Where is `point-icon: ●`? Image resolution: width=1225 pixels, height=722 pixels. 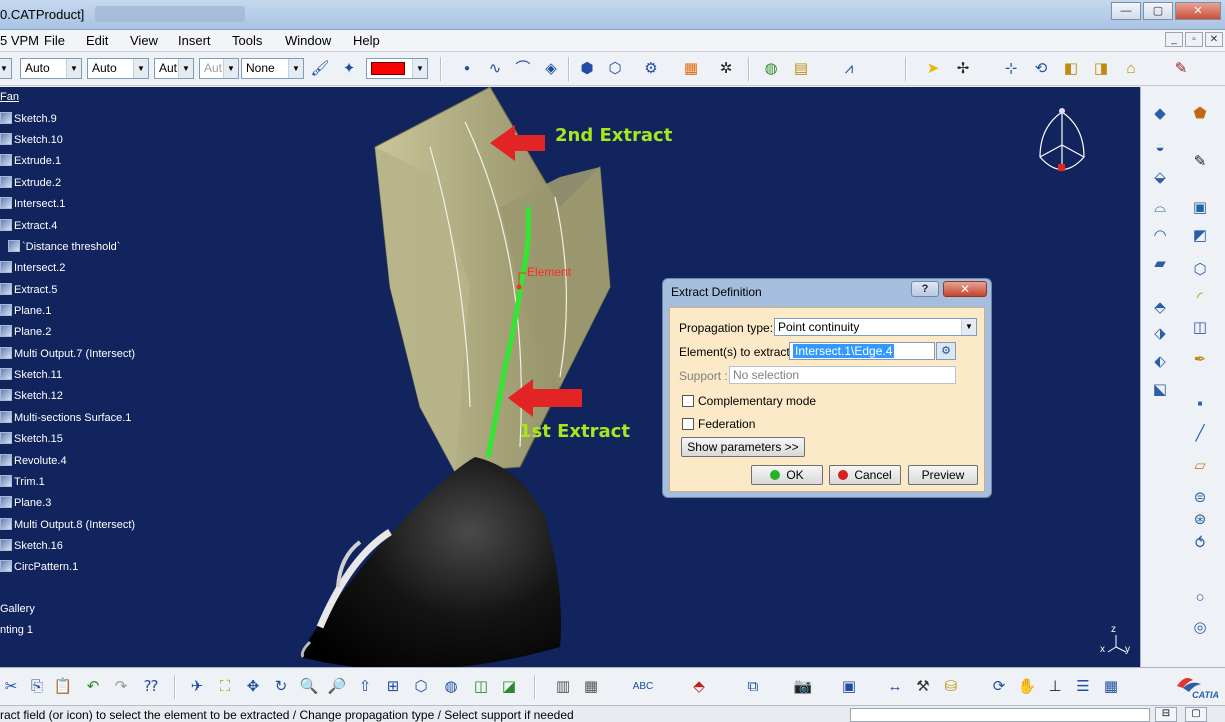 point-icon: ● is located at coordinates (467, 69).